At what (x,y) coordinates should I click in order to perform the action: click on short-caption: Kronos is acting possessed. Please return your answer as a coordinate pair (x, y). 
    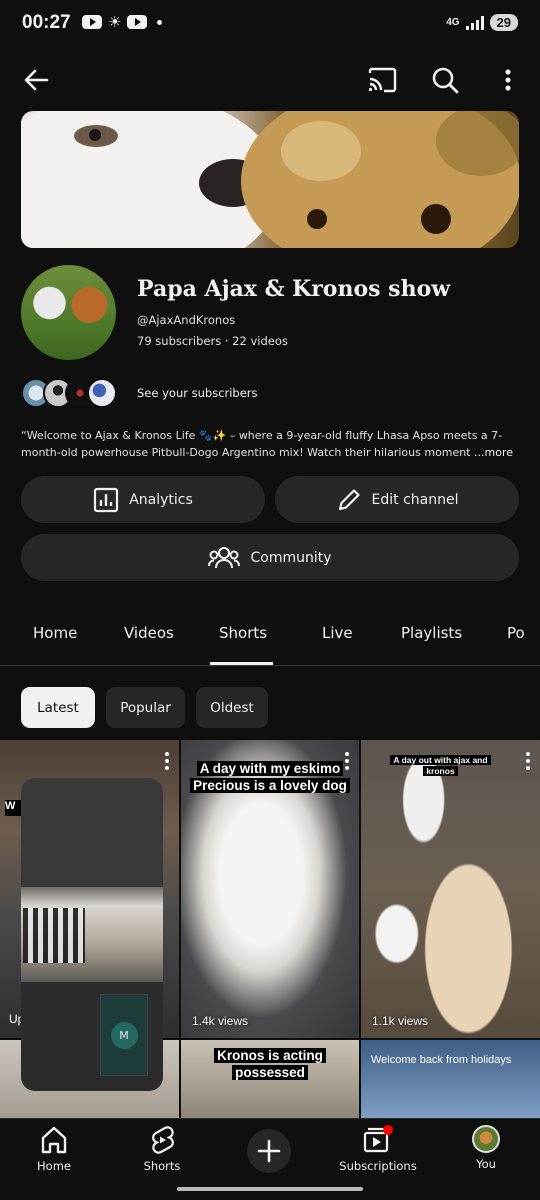
    Looking at the image, I should click on (270, 1064).